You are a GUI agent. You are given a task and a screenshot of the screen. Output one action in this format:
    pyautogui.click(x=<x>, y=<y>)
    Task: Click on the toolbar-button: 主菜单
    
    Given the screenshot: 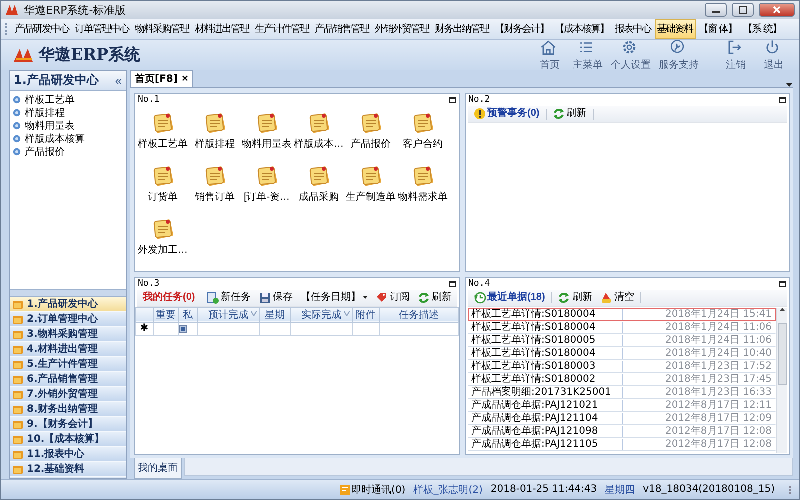 What is the action you would take?
    pyautogui.click(x=588, y=55)
    